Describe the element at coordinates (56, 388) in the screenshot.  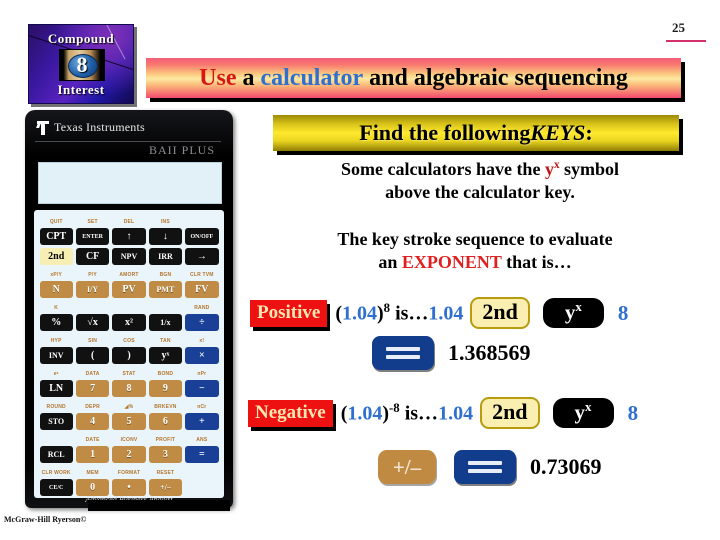
I see `keypad-key: LN` at that location.